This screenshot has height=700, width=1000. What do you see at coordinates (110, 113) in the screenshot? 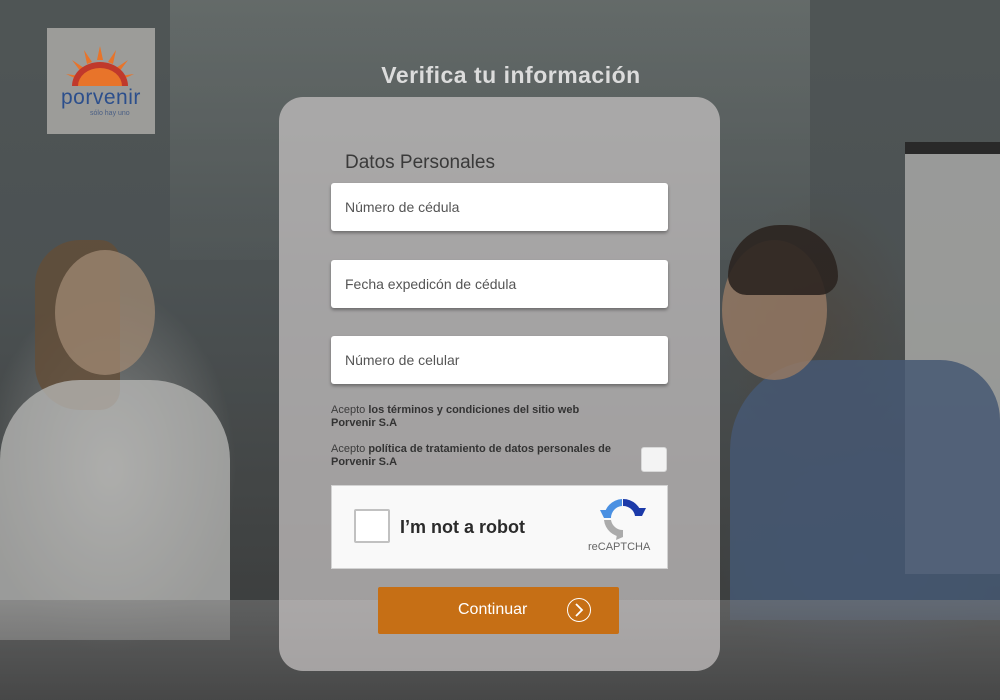
I see `brand-tagline: sólo hay uno` at bounding box center [110, 113].